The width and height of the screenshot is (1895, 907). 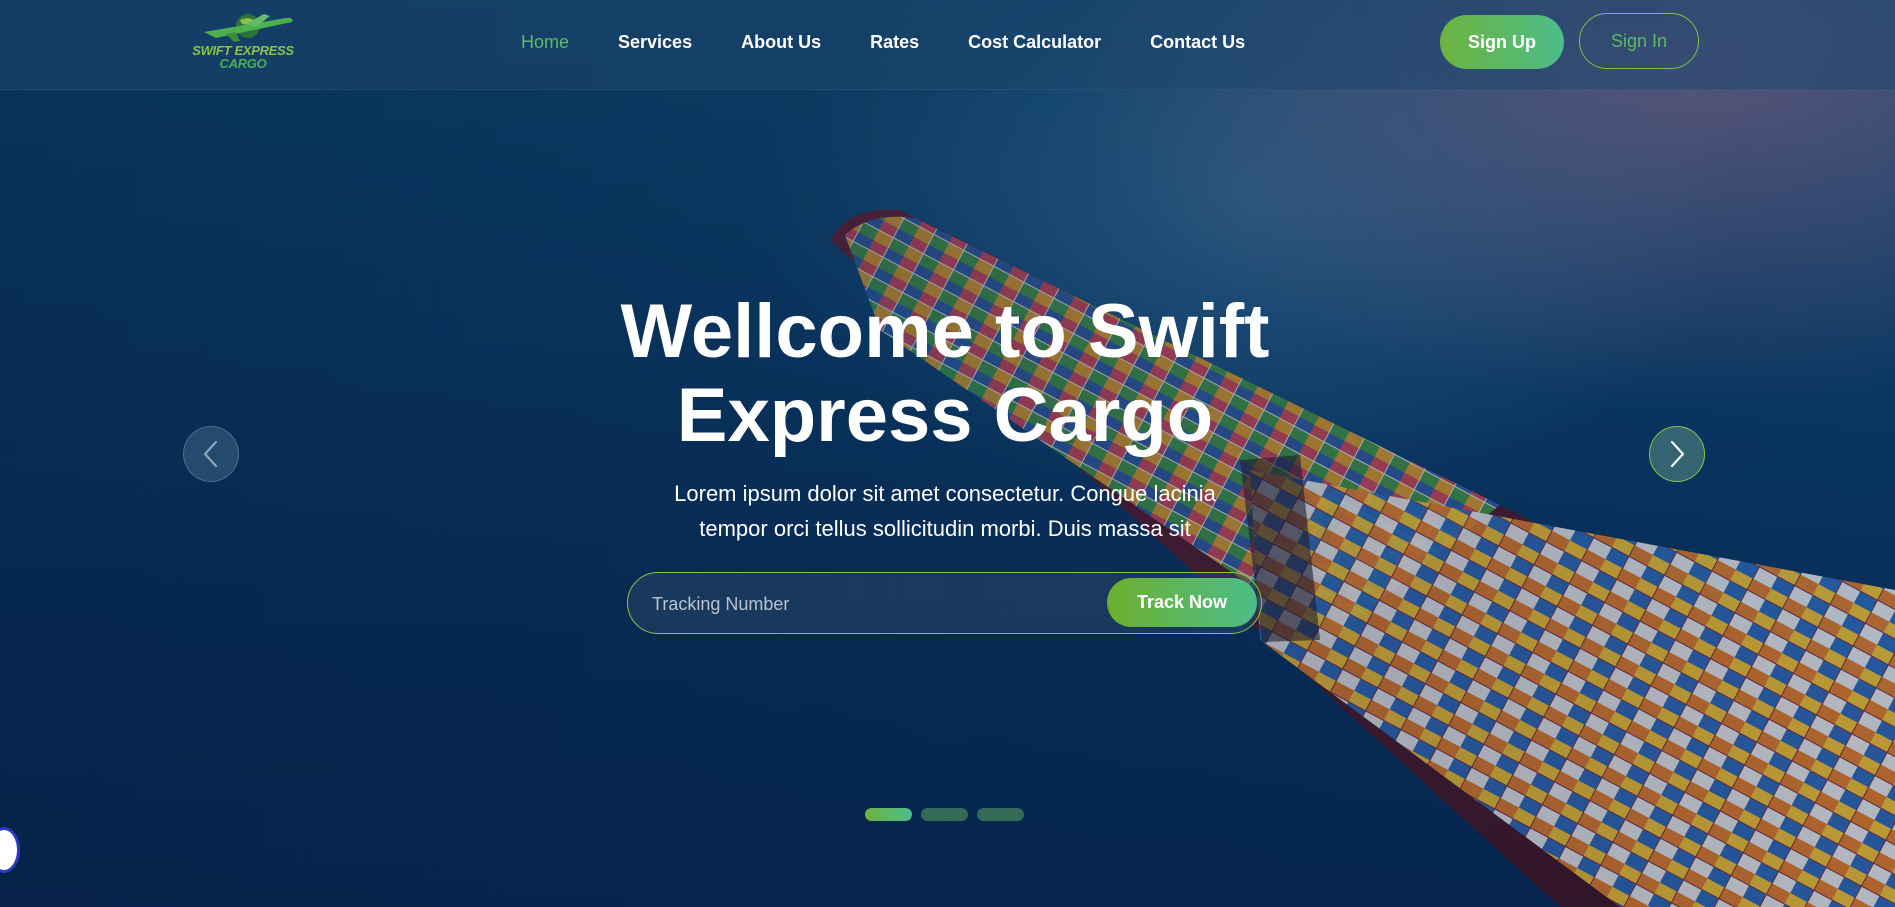 I want to click on site-logo: SWIFT EXPRESS CARGO, so click(x=243, y=42).